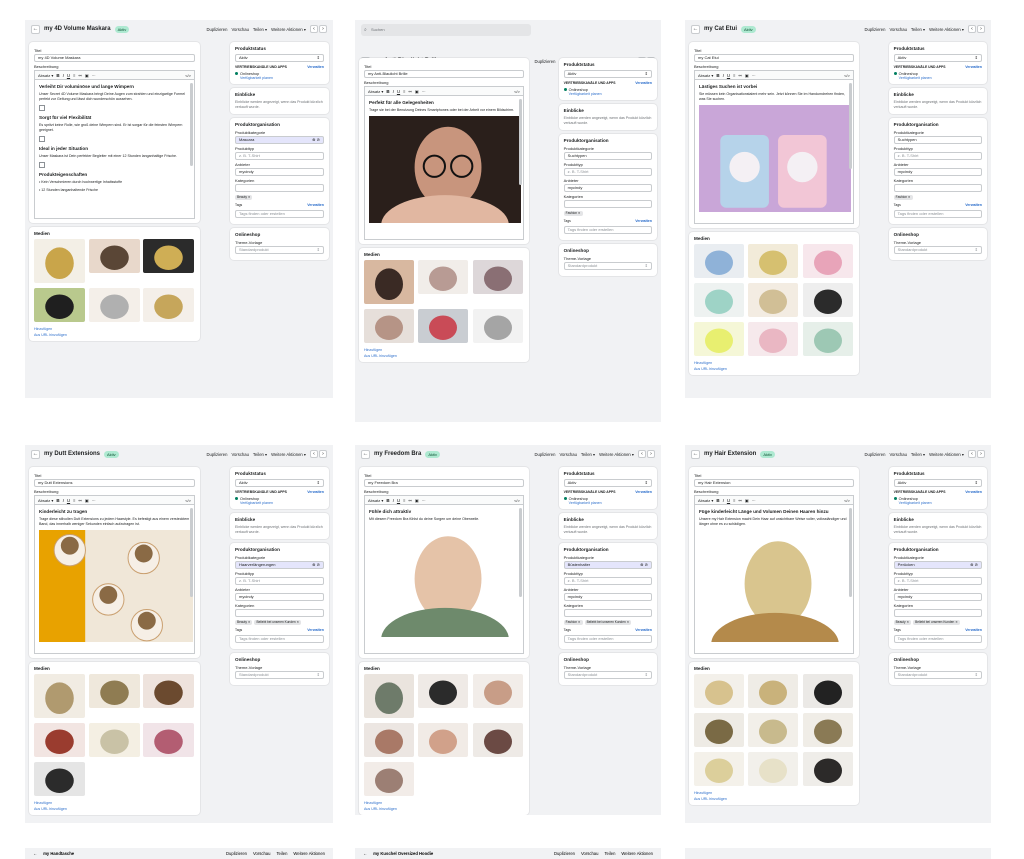 Image resolution: width=1024 pixels, height=859 pixels. I want to click on category-input: Haarverlängerungen ⊗ ⊘, so click(279, 564).